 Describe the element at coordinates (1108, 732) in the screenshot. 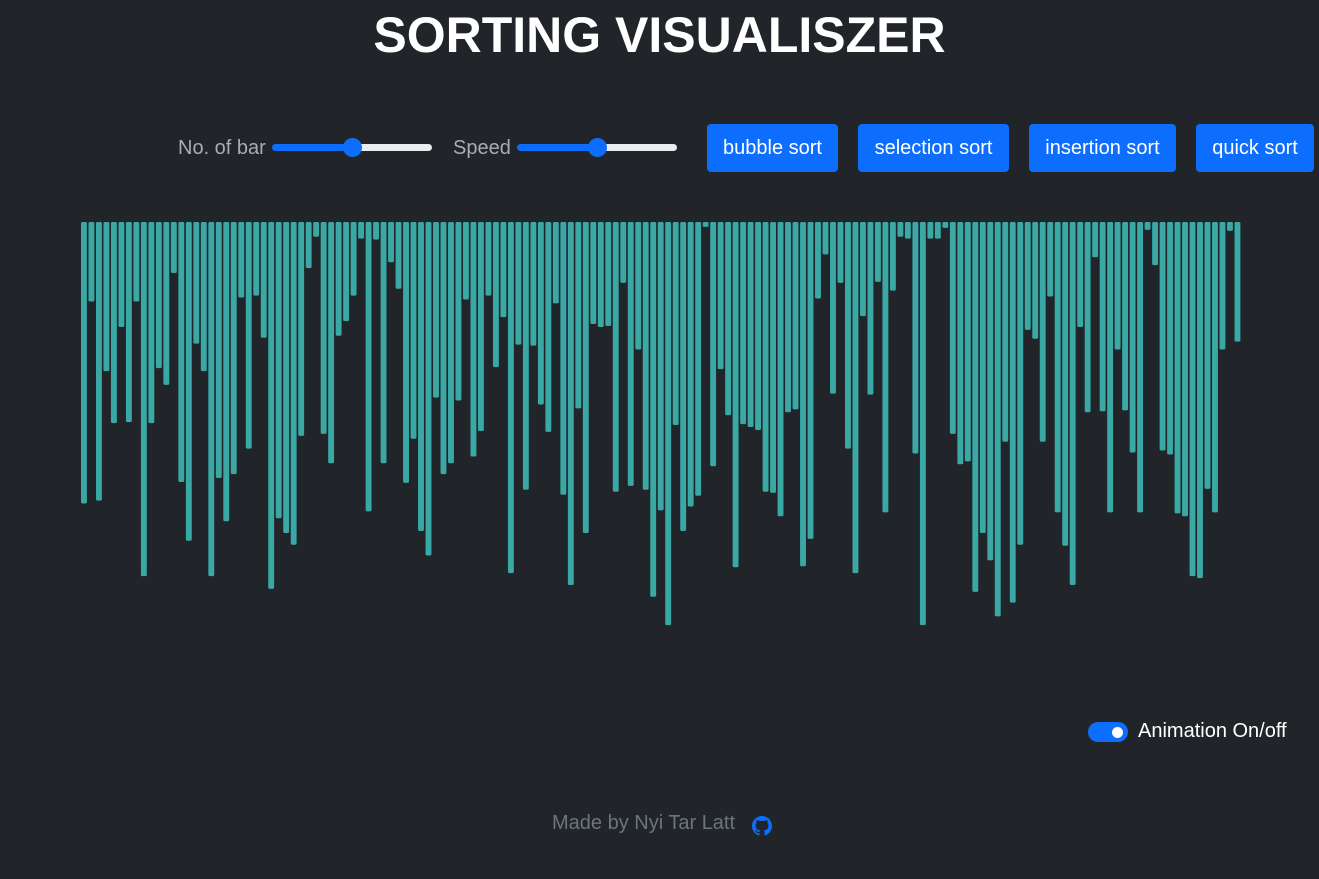

I see `animation-switch` at that location.